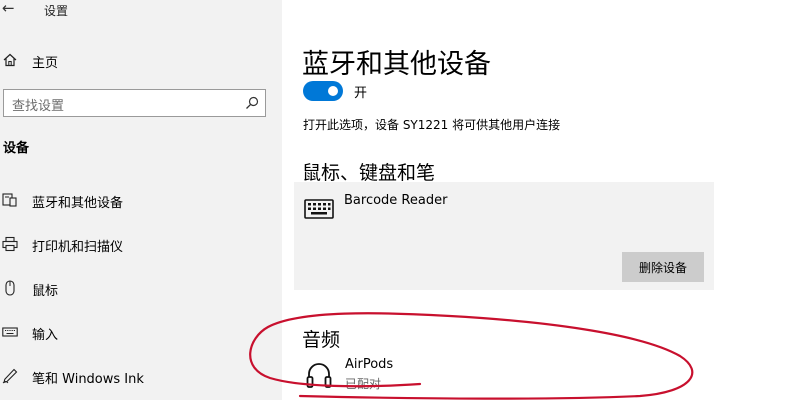 This screenshot has width=806, height=400. Describe the element at coordinates (56, 11) in the screenshot. I see `window-title: 设置` at that location.